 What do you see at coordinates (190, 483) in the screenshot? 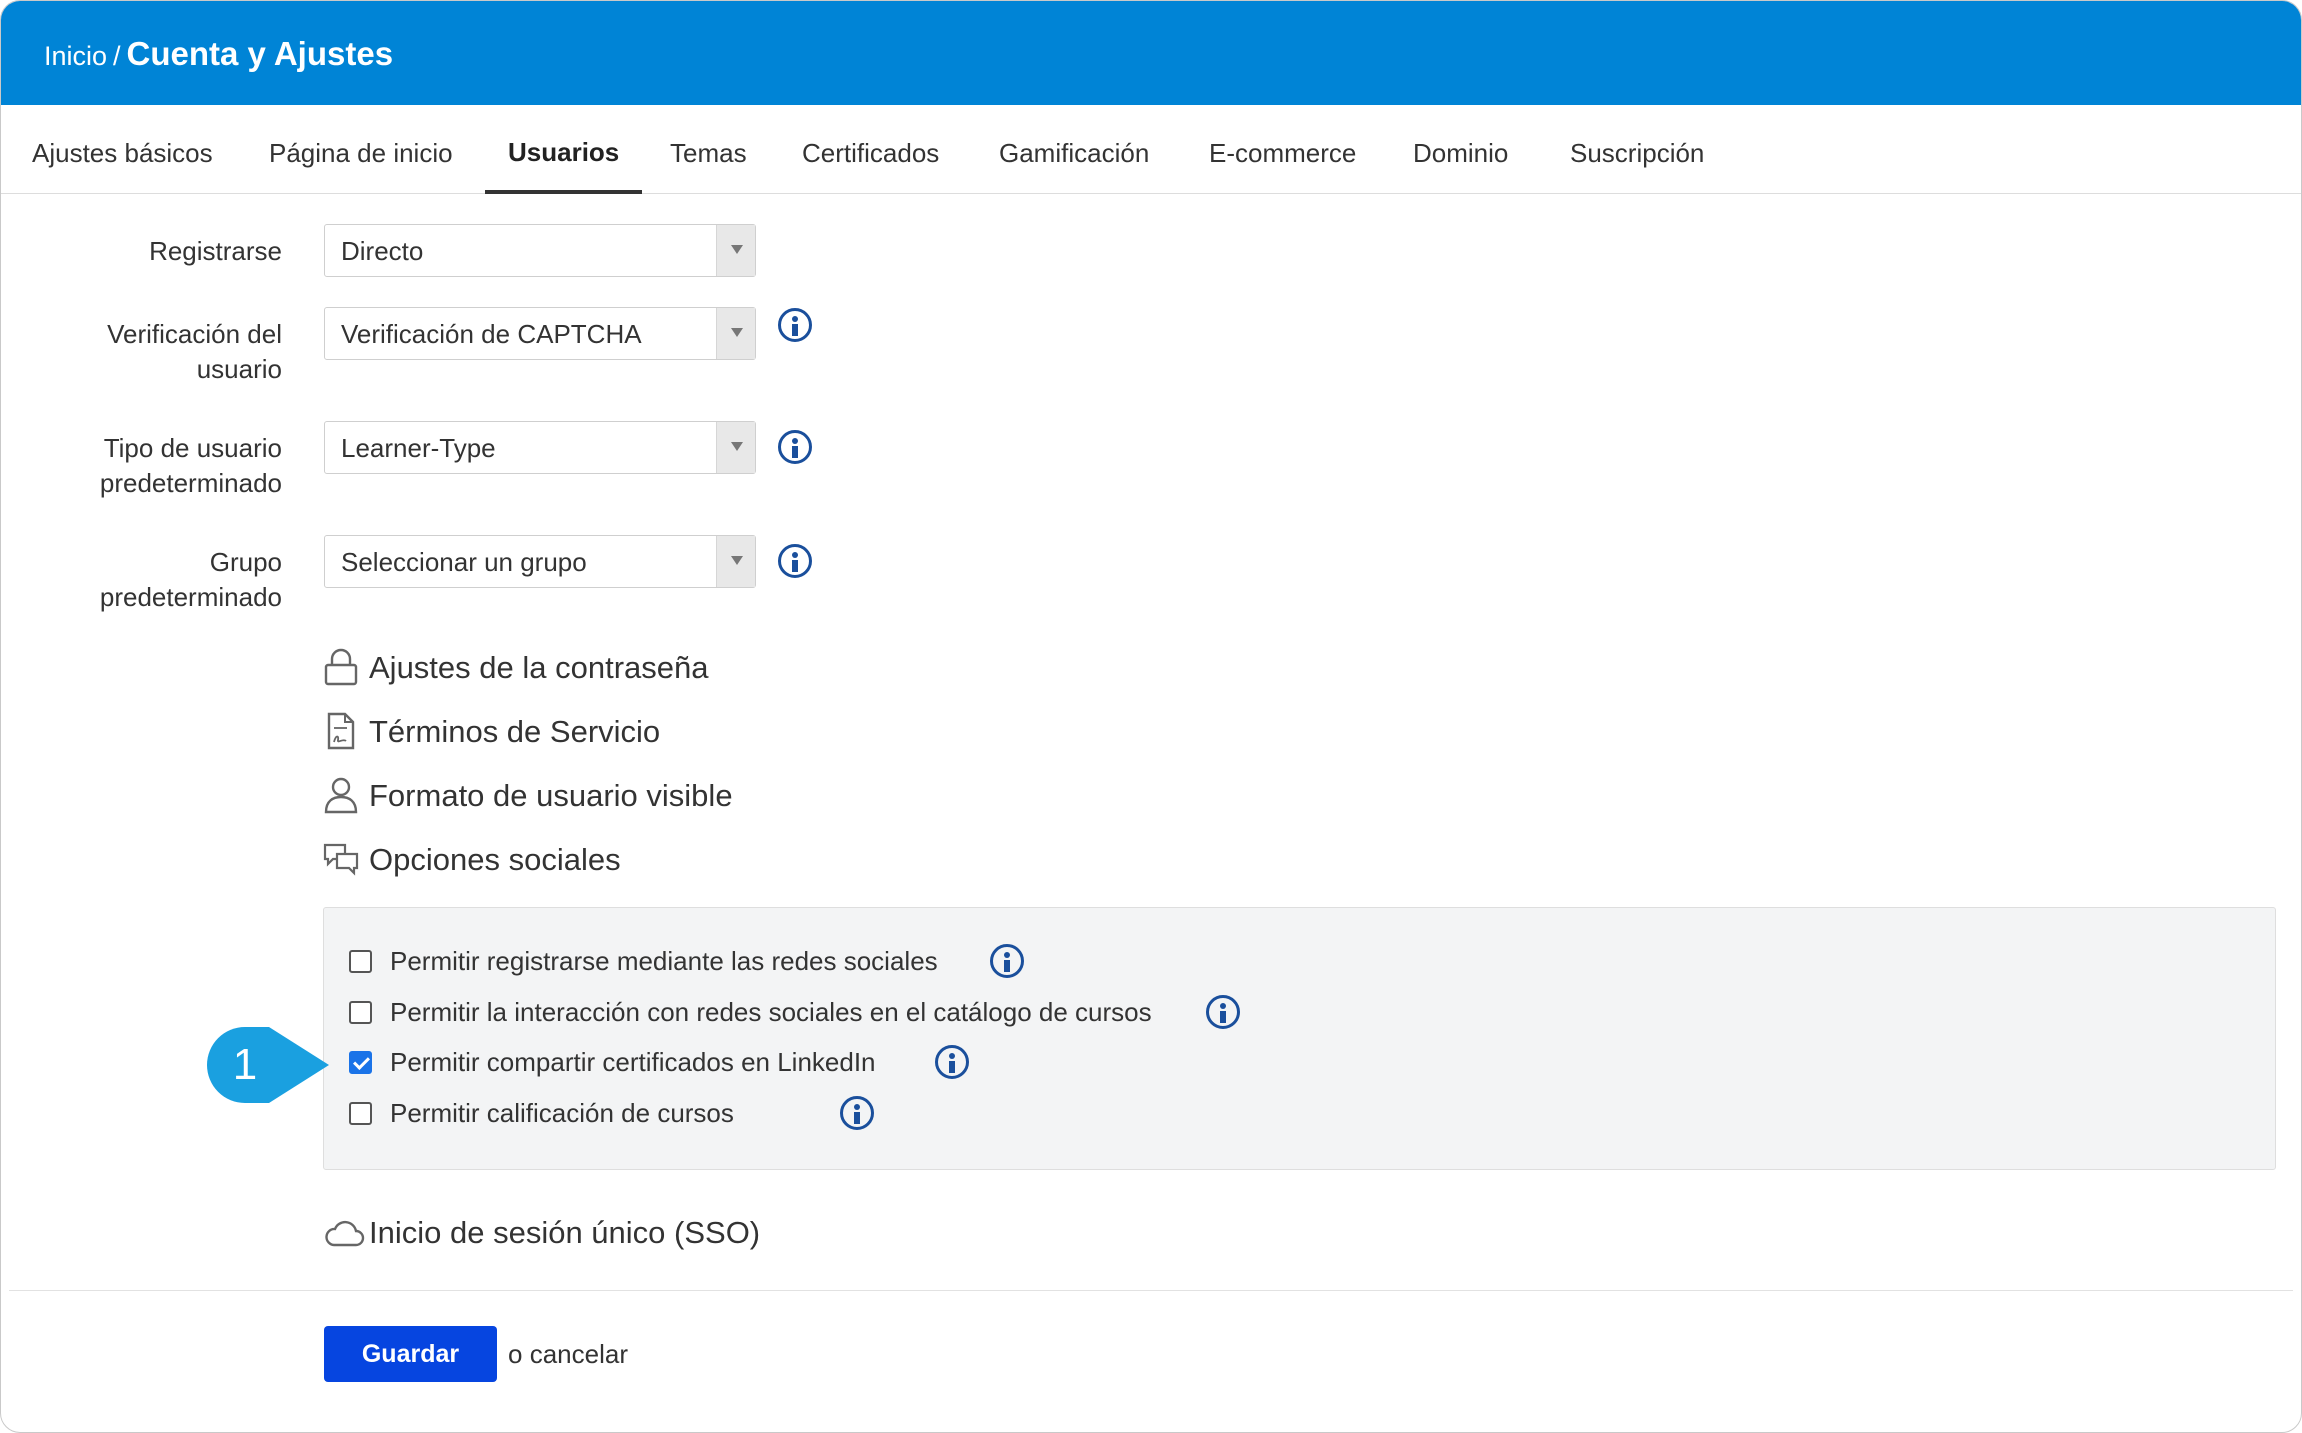
I see `user-type-label-line2: predeterminado` at bounding box center [190, 483].